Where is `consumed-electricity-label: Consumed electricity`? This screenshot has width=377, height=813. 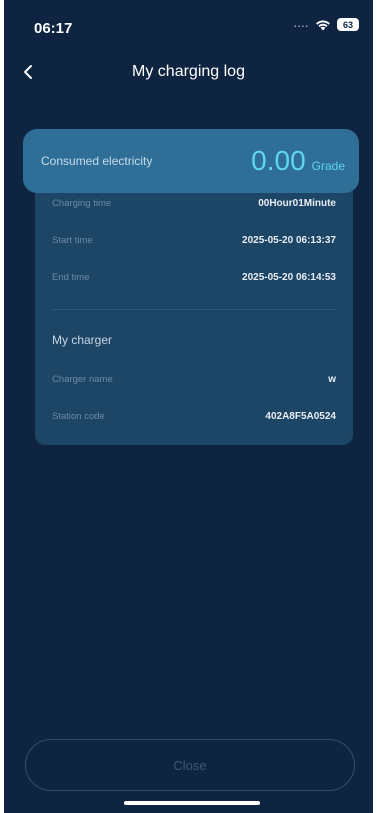 consumed-electricity-label: Consumed electricity is located at coordinates (97, 161).